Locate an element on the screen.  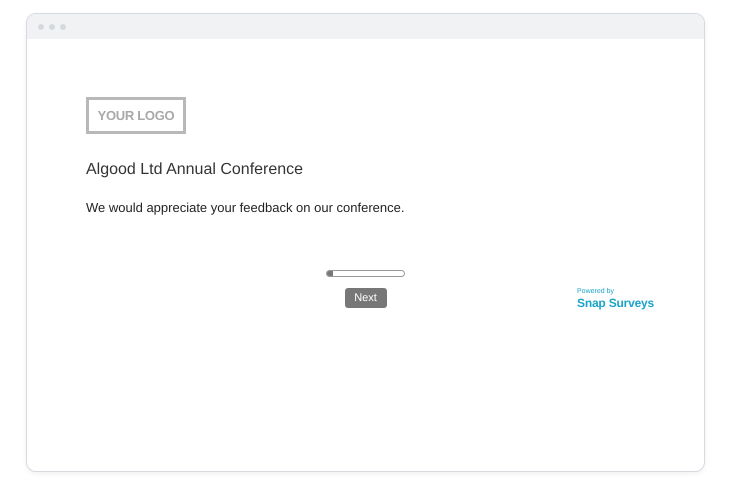
survey-intro: We would appreciate your feedback on our conference. is located at coordinates (246, 208).